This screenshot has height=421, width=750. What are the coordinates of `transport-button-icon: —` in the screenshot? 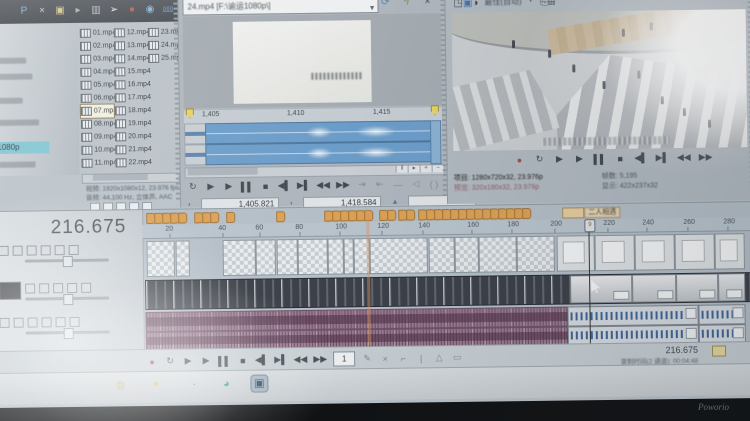 It's located at (398, 184).